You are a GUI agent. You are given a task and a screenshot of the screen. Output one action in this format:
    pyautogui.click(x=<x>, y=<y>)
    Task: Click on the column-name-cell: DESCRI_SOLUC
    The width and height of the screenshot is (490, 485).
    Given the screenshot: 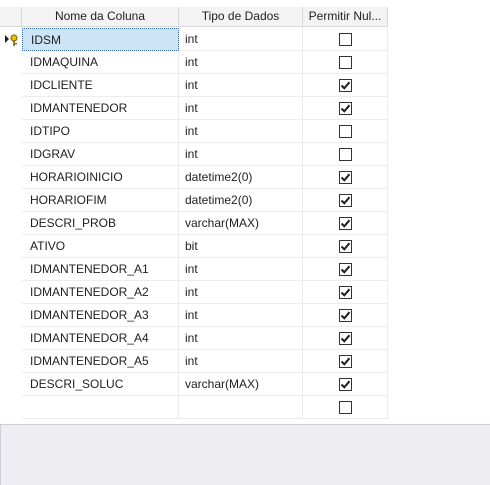 What is the action you would take?
    pyautogui.click(x=100, y=384)
    